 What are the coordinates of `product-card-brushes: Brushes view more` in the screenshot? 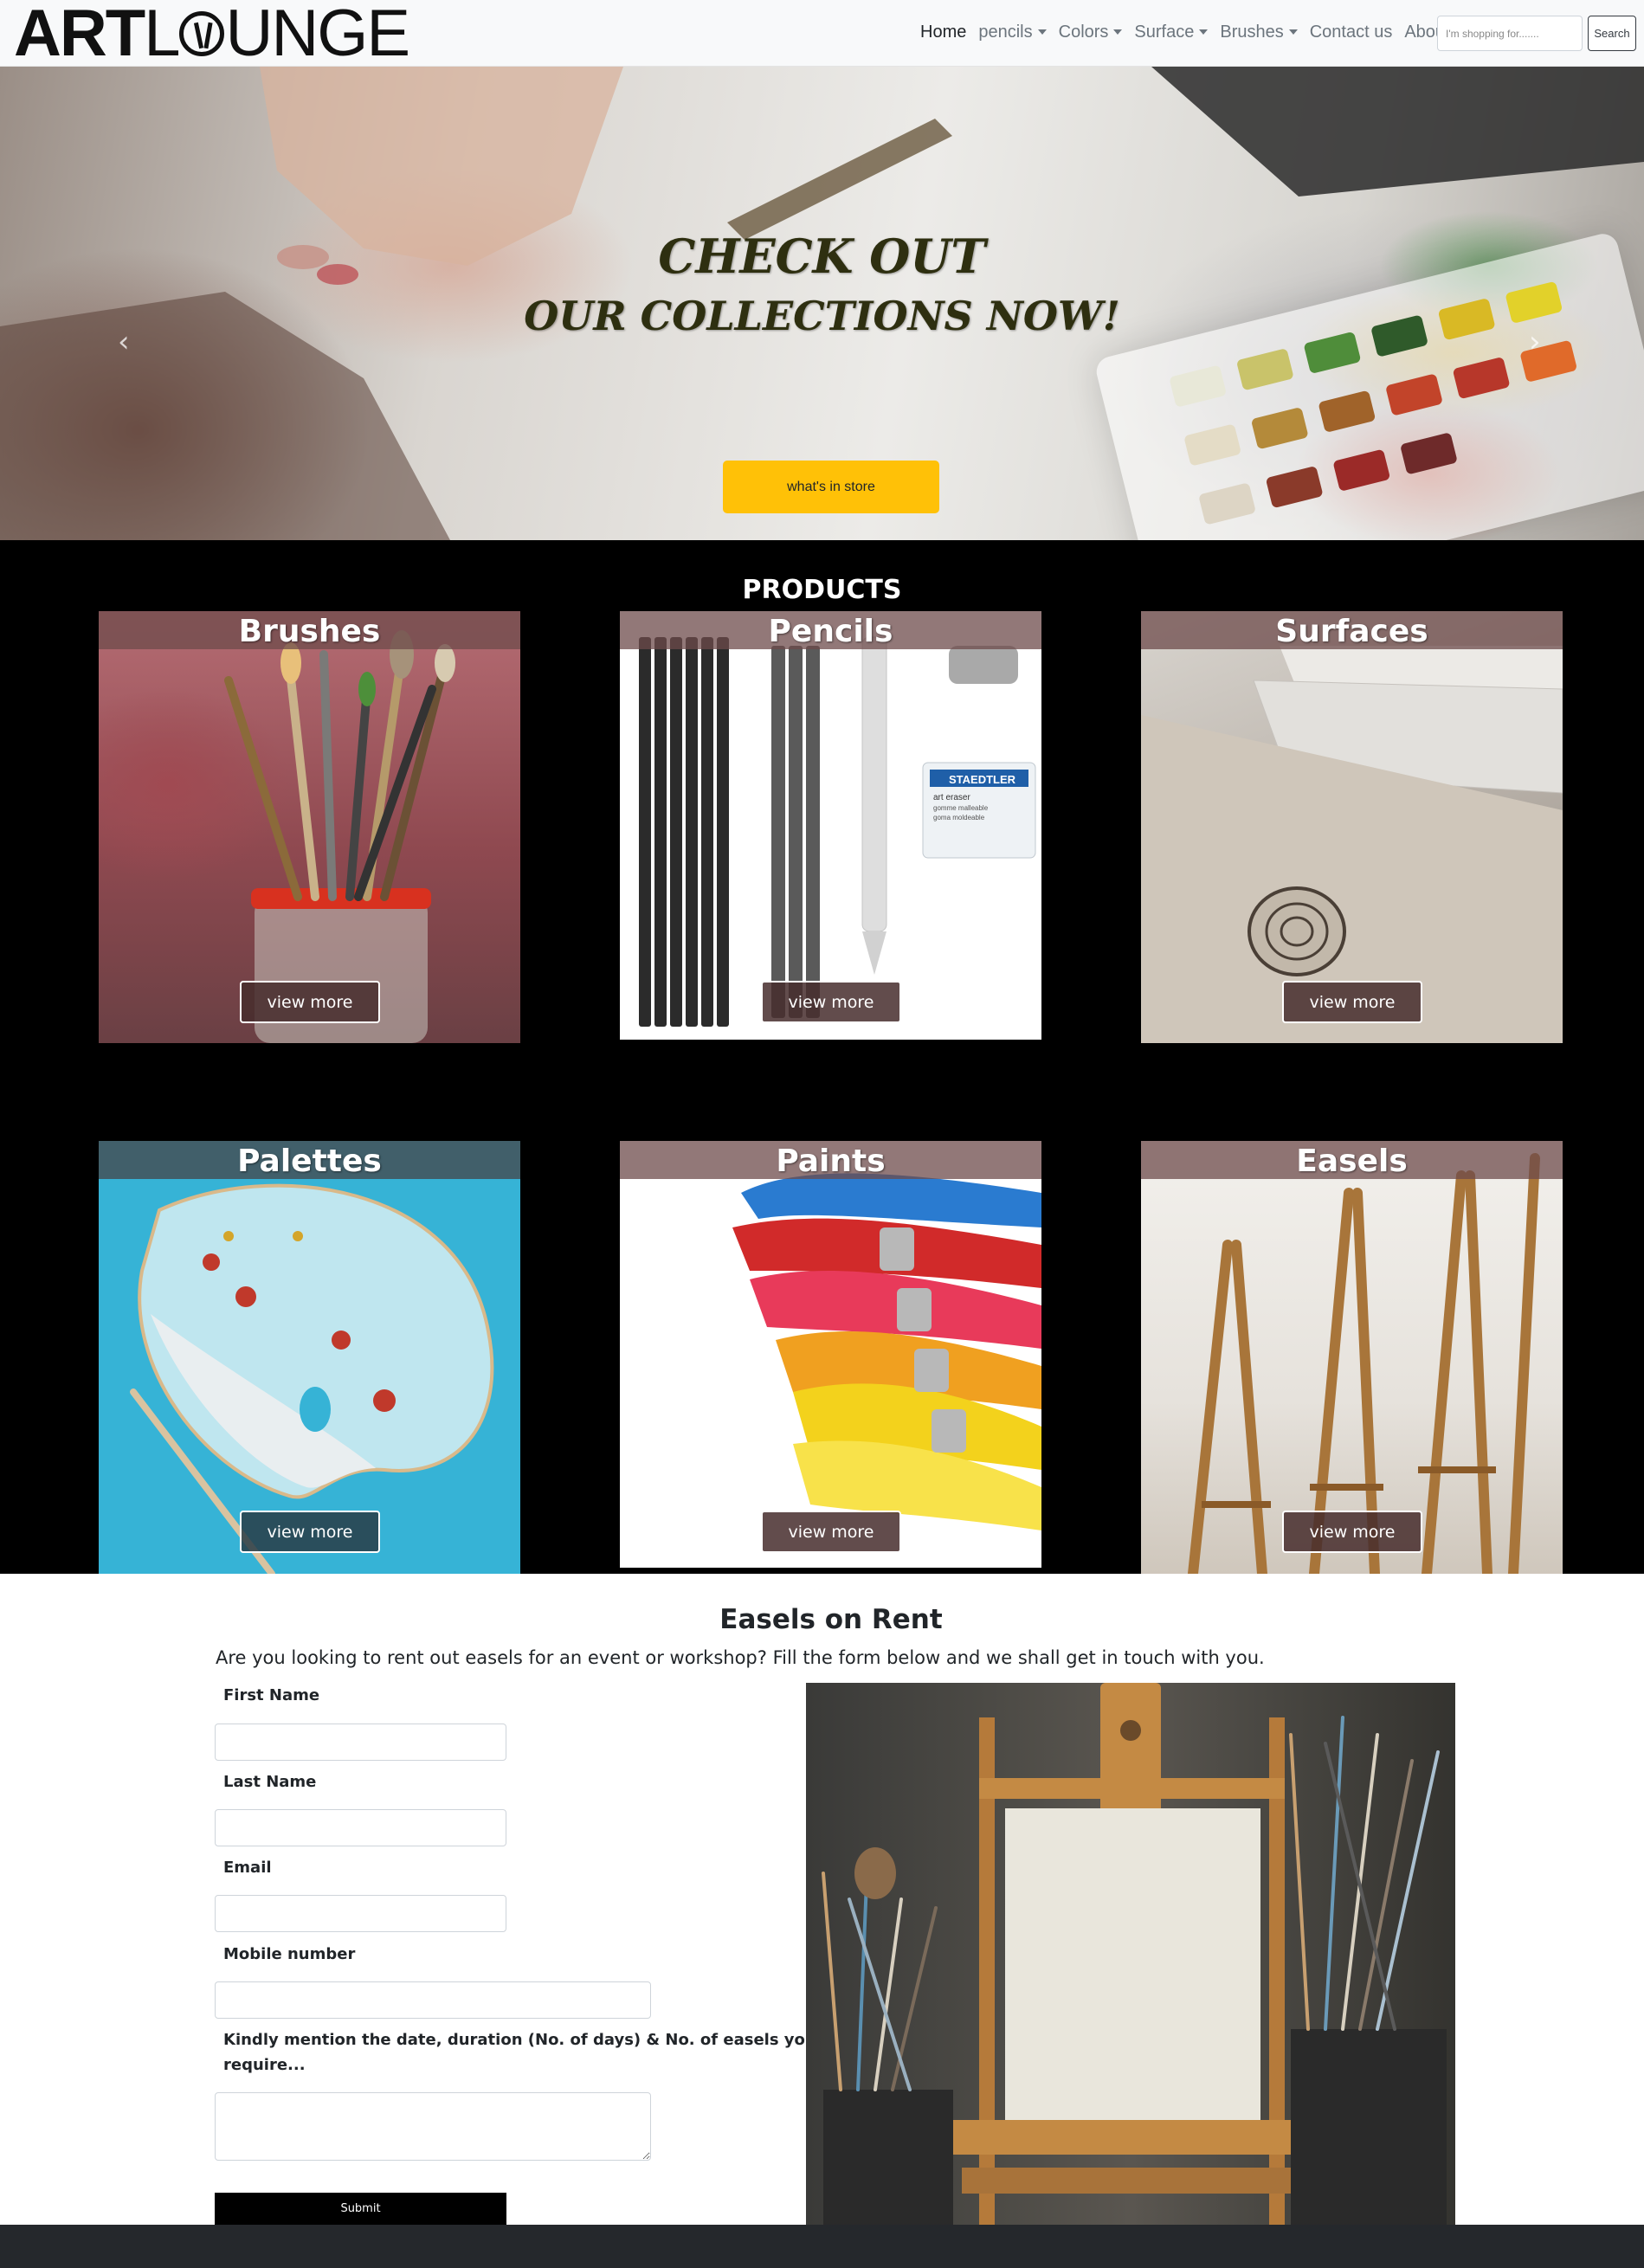 It's located at (309, 827).